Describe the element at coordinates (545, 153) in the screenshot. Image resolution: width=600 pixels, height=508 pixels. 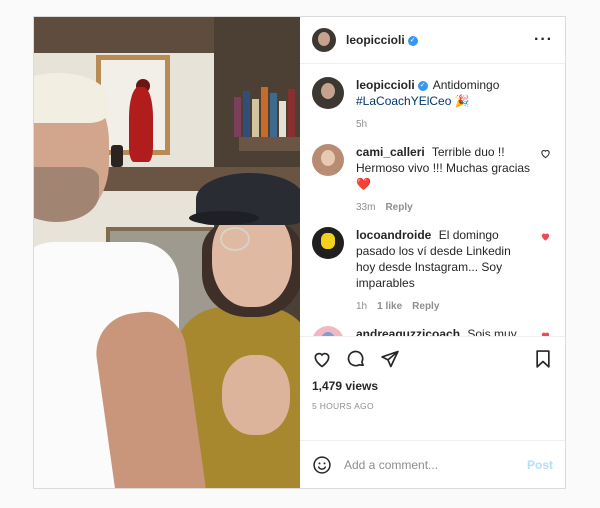
I see `like-comment-heart-icon` at that location.